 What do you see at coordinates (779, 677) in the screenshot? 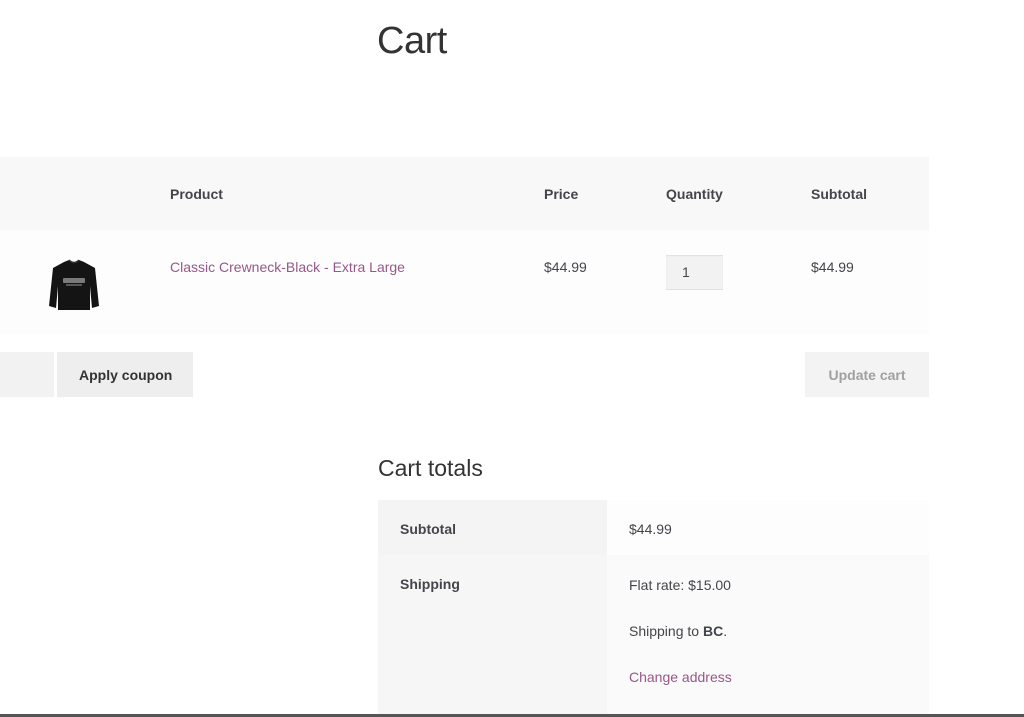
I see `change-address-line: Change address` at bounding box center [779, 677].